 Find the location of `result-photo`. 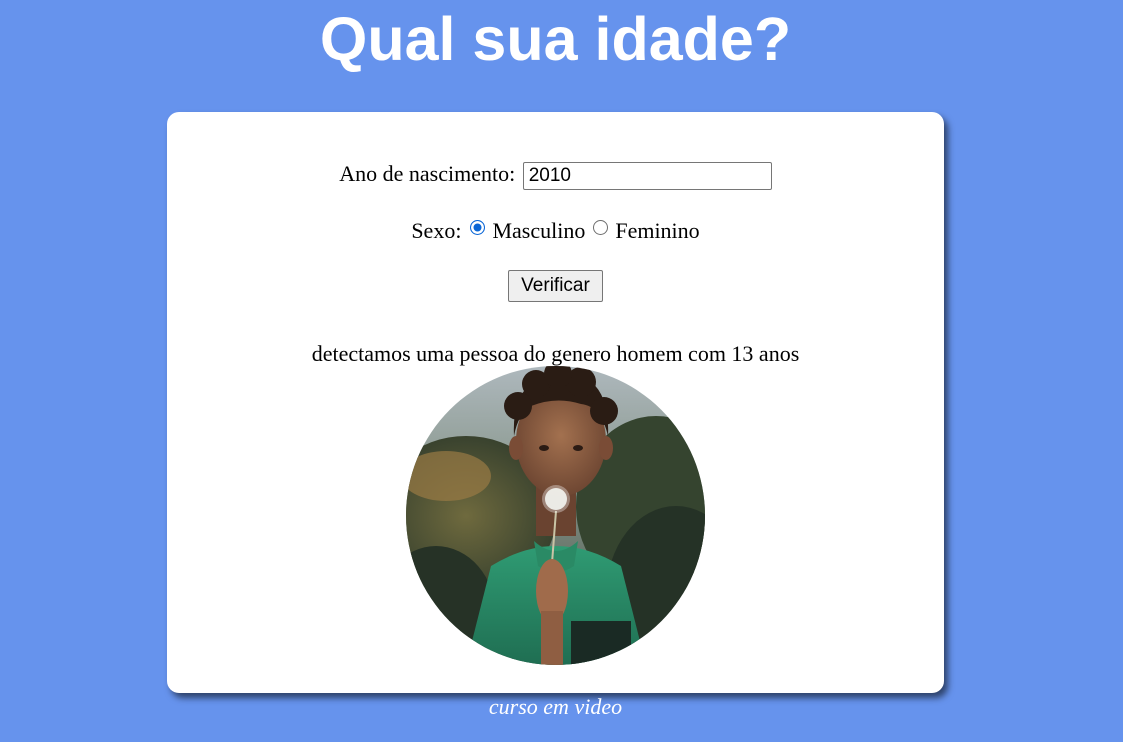

result-photo is located at coordinates (555, 515).